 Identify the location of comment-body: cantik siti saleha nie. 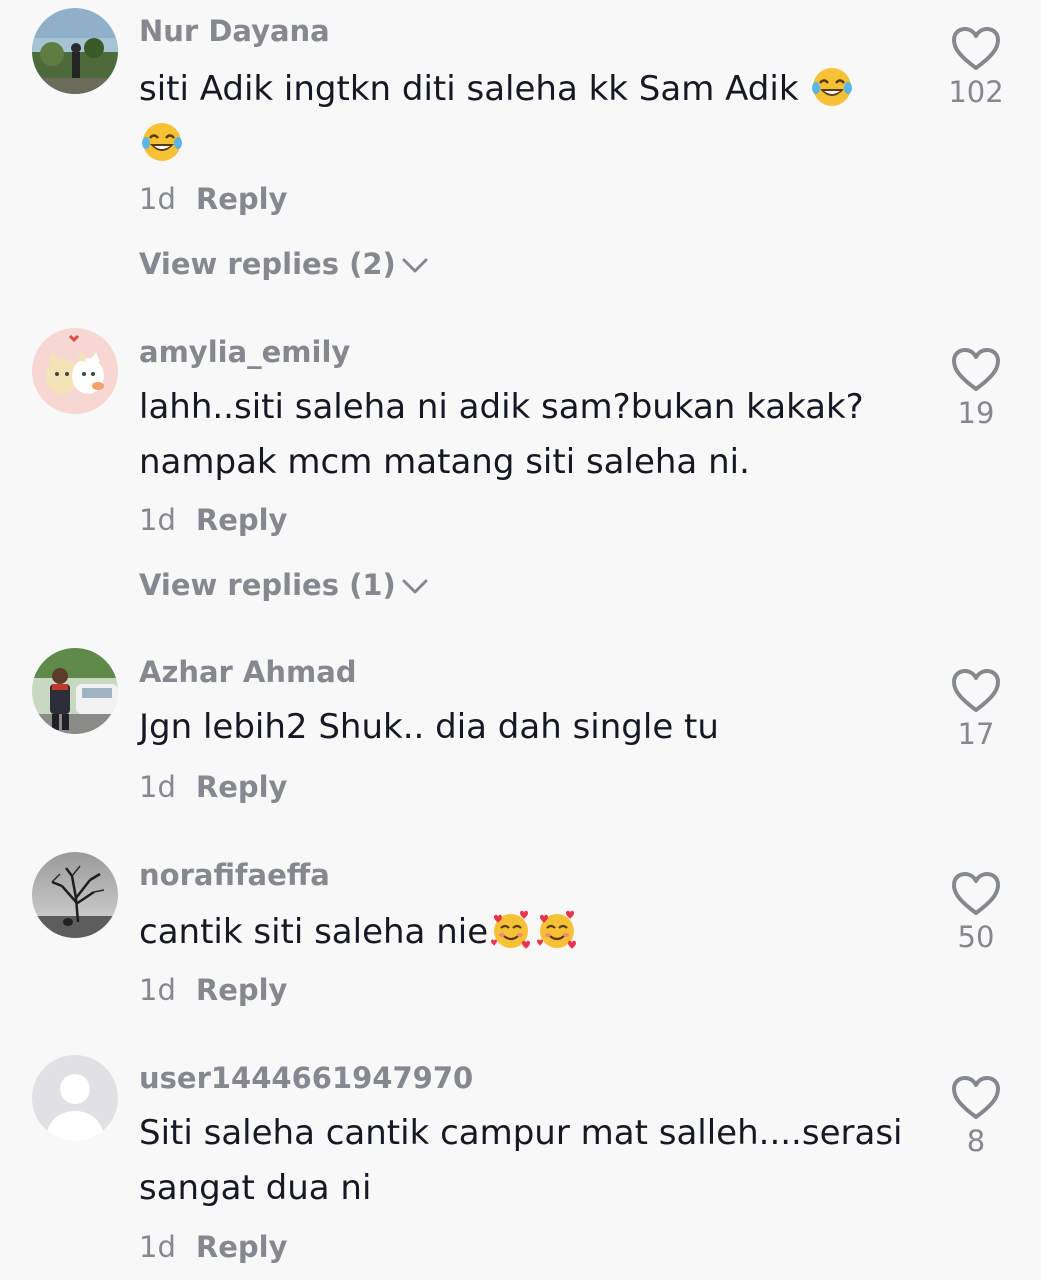
(314, 932).